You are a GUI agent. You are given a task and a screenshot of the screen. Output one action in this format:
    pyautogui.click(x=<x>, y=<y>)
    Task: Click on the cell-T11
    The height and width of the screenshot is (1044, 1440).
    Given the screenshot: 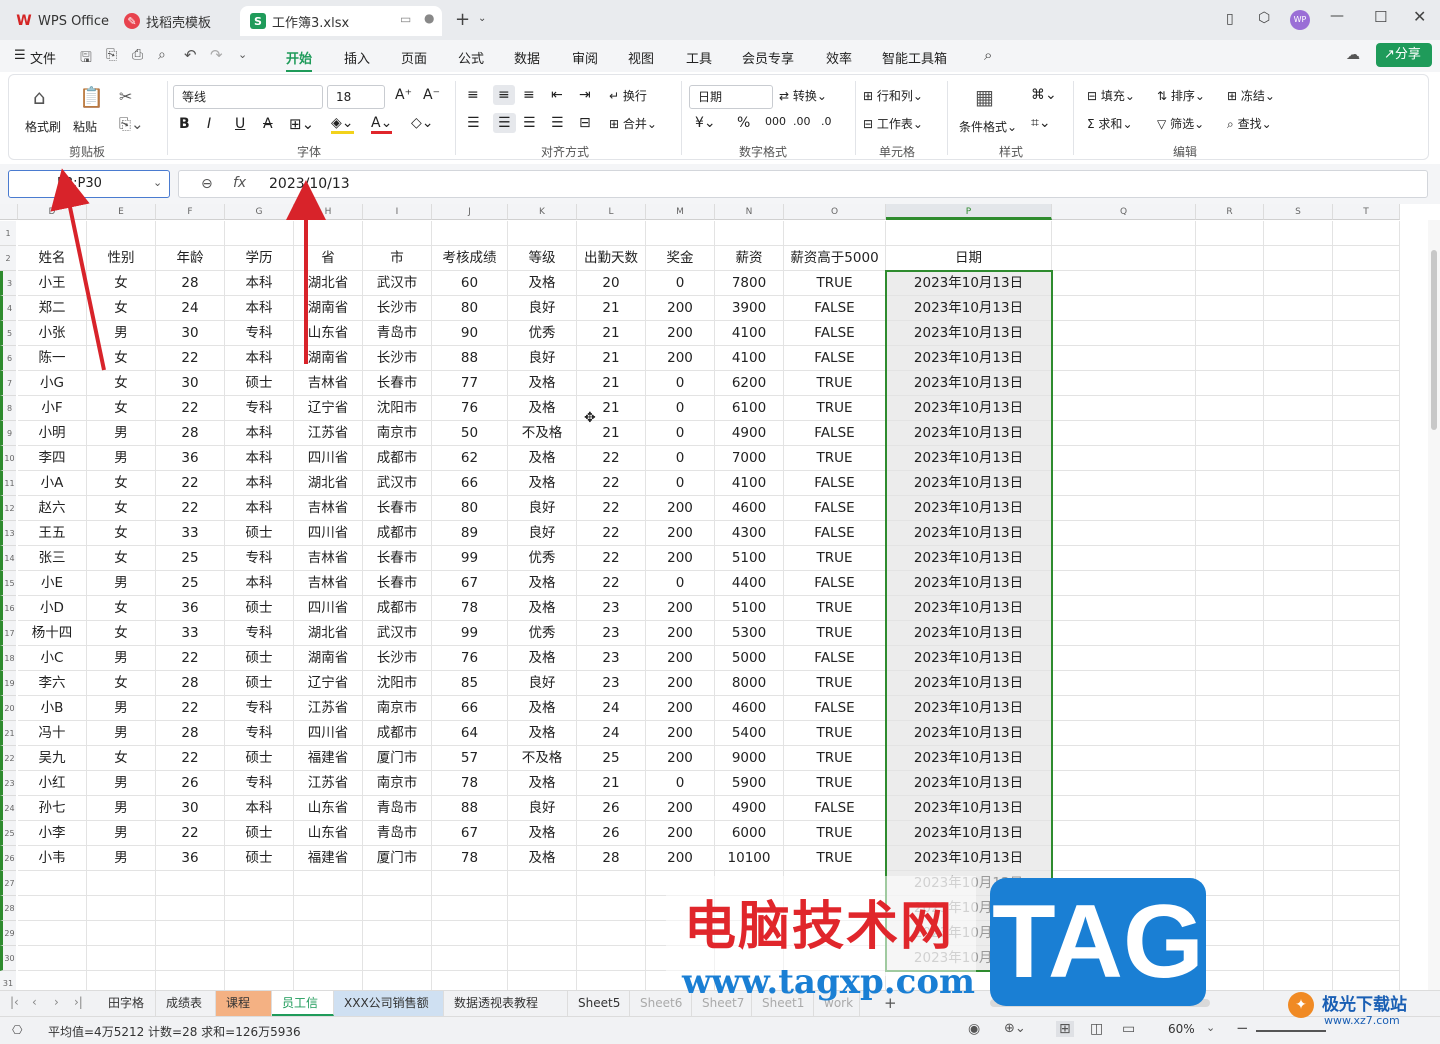 What is the action you would take?
    pyautogui.click(x=1366, y=483)
    